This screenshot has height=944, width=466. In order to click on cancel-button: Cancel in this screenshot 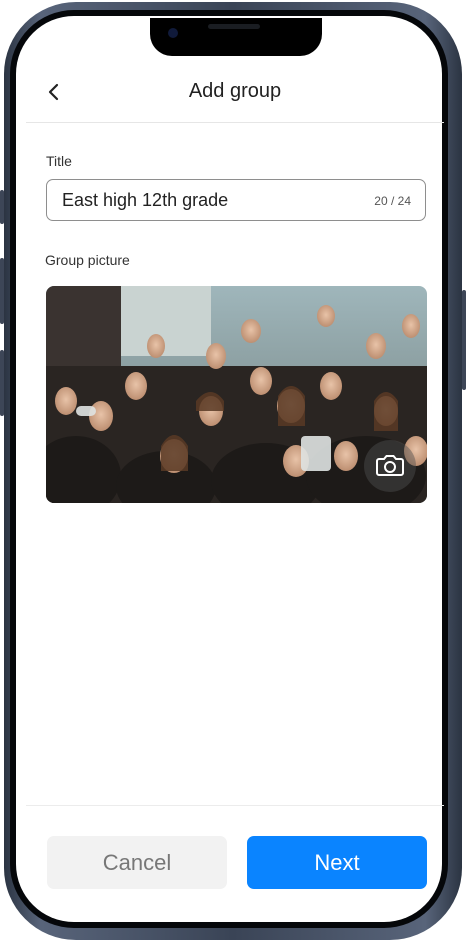, I will do `click(137, 862)`.